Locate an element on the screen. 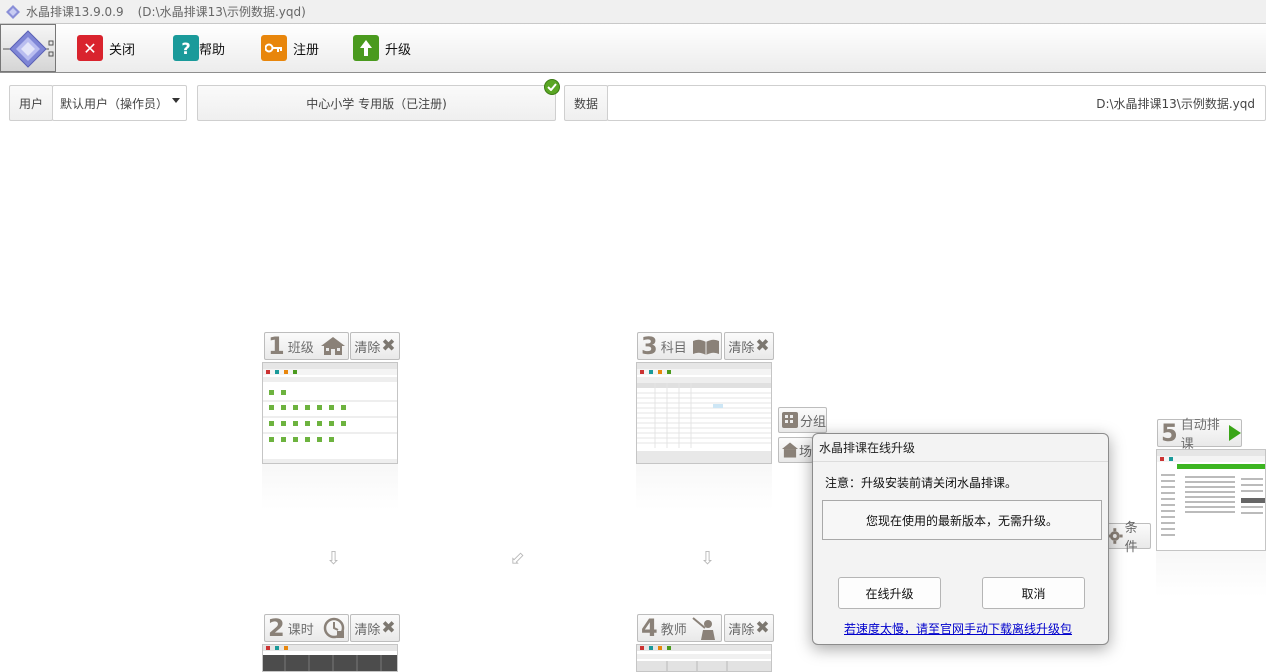 Image resolution: width=1266 pixels, height=672 pixels. class-preview-reflection is located at coordinates (330, 487).